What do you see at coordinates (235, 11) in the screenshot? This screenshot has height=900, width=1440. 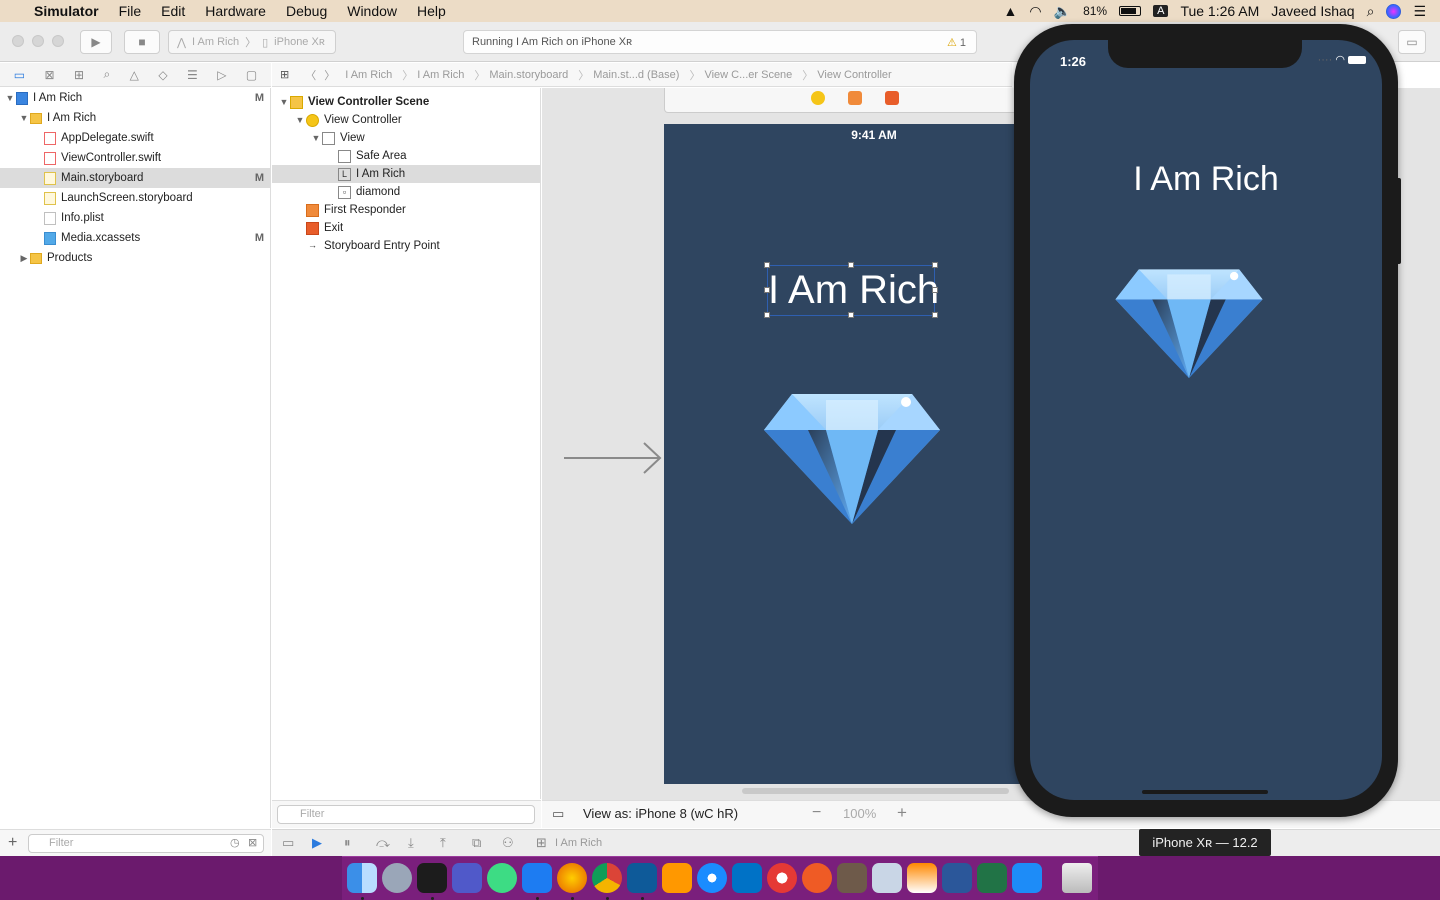 I see `menu-hardware: Hardware` at bounding box center [235, 11].